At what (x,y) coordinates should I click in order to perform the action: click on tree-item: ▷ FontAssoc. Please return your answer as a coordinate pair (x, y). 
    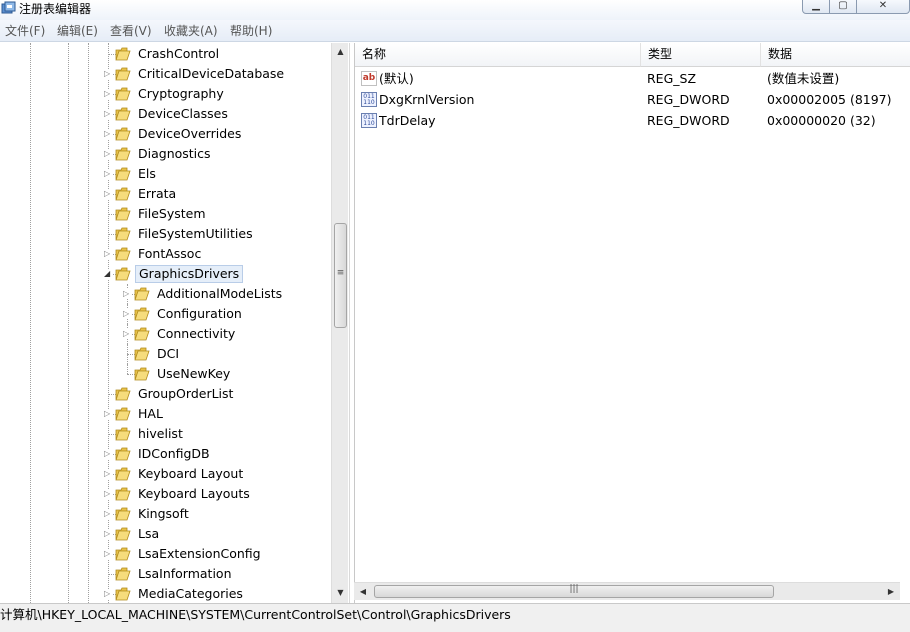
    Looking at the image, I should click on (166, 254).